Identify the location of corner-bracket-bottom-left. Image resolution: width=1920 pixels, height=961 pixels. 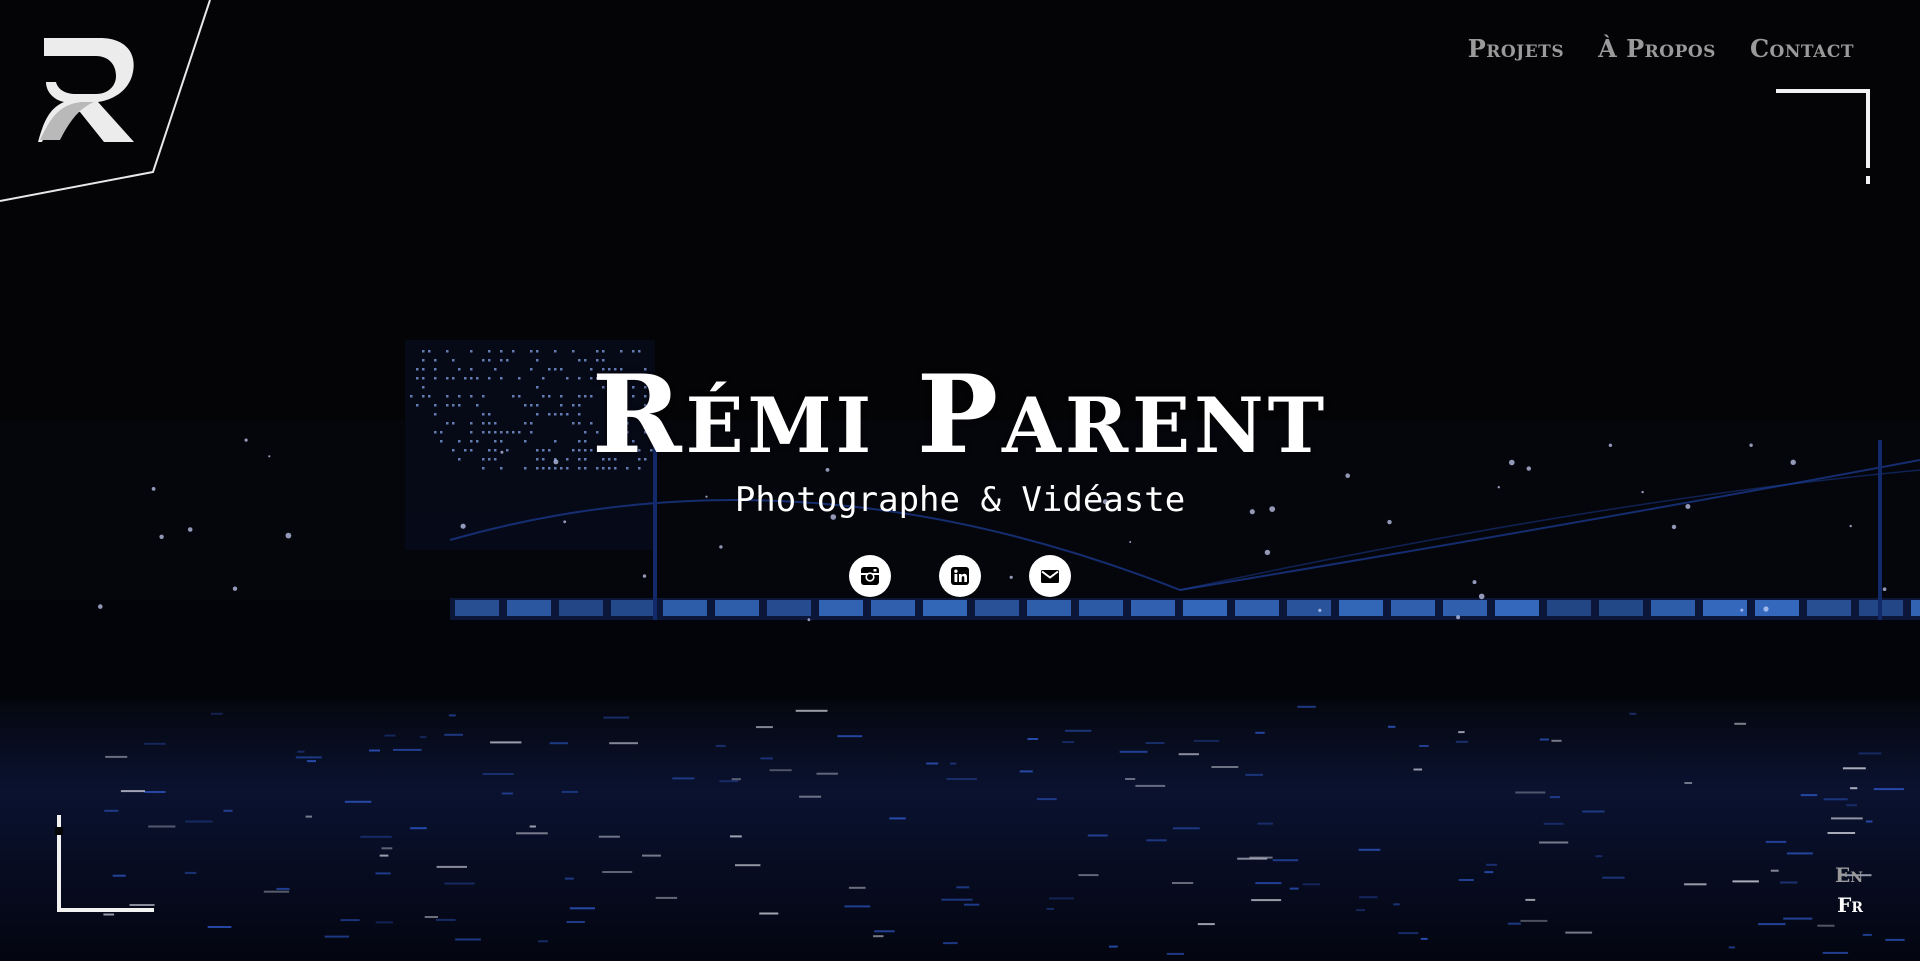
(105, 863).